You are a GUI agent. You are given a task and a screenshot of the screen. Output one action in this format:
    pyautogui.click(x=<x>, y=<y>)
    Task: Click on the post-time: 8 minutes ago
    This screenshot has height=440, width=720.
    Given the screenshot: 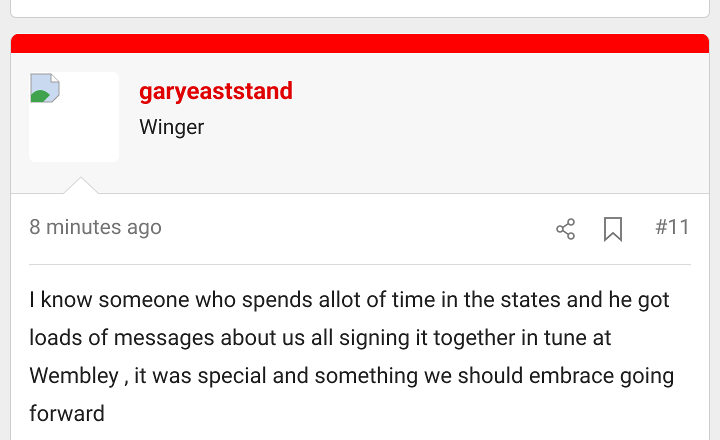 What is the action you would take?
    pyautogui.click(x=291, y=229)
    